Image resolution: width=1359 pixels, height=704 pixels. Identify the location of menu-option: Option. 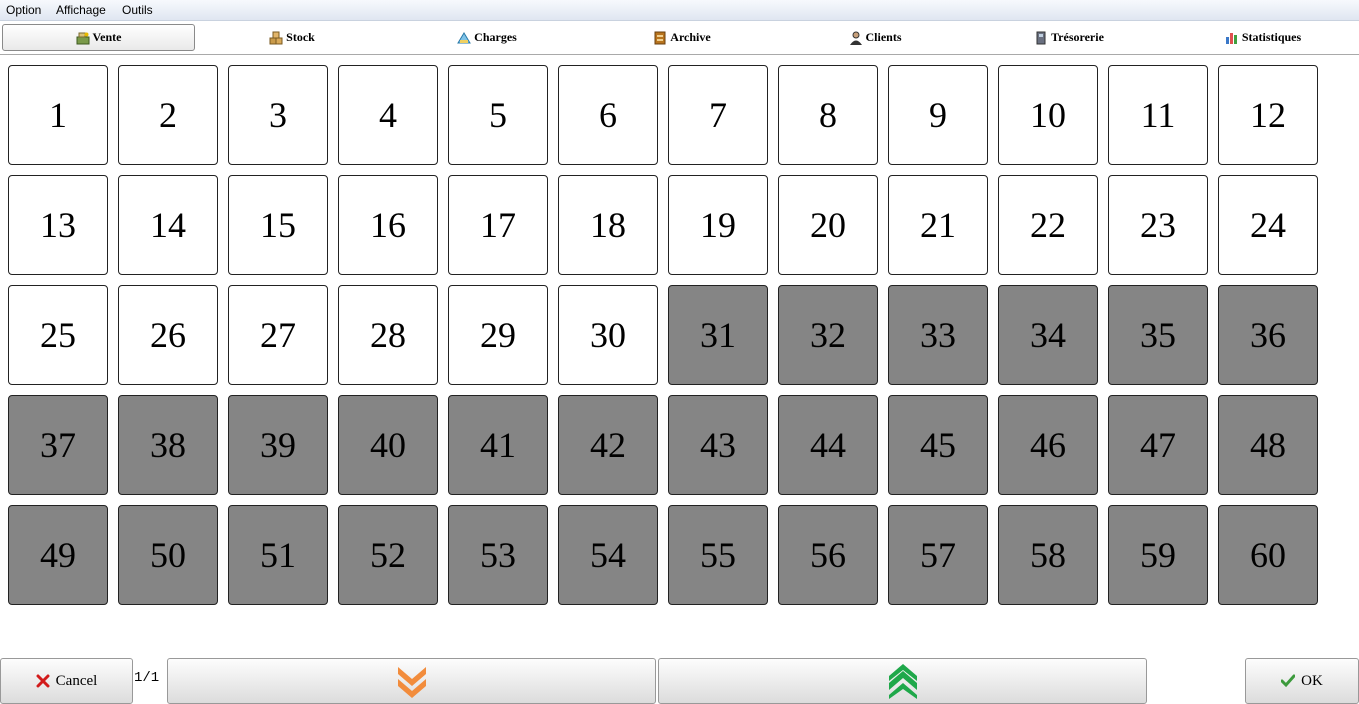
(23, 10).